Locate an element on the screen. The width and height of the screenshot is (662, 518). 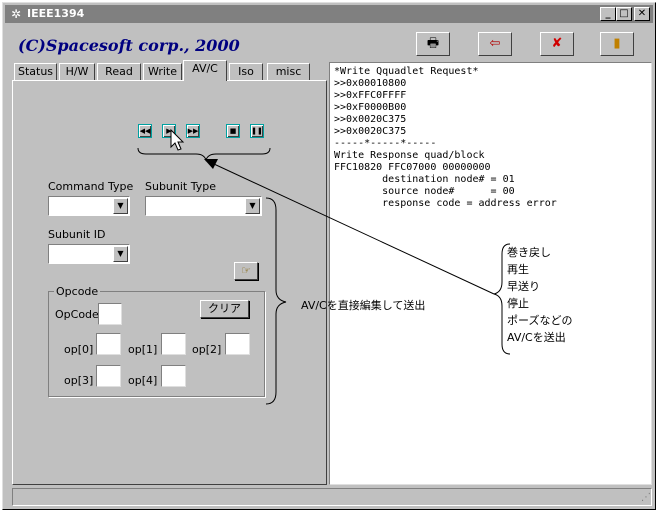
tab-hw: H/W is located at coordinates (77, 71).